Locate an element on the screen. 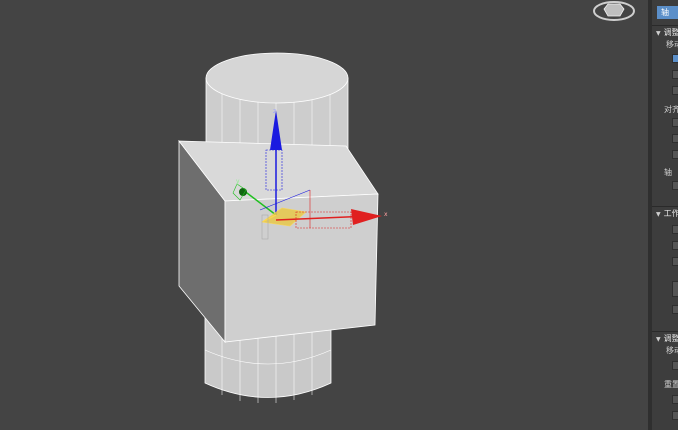  align-to-view-button is located at coordinates (675, 261).